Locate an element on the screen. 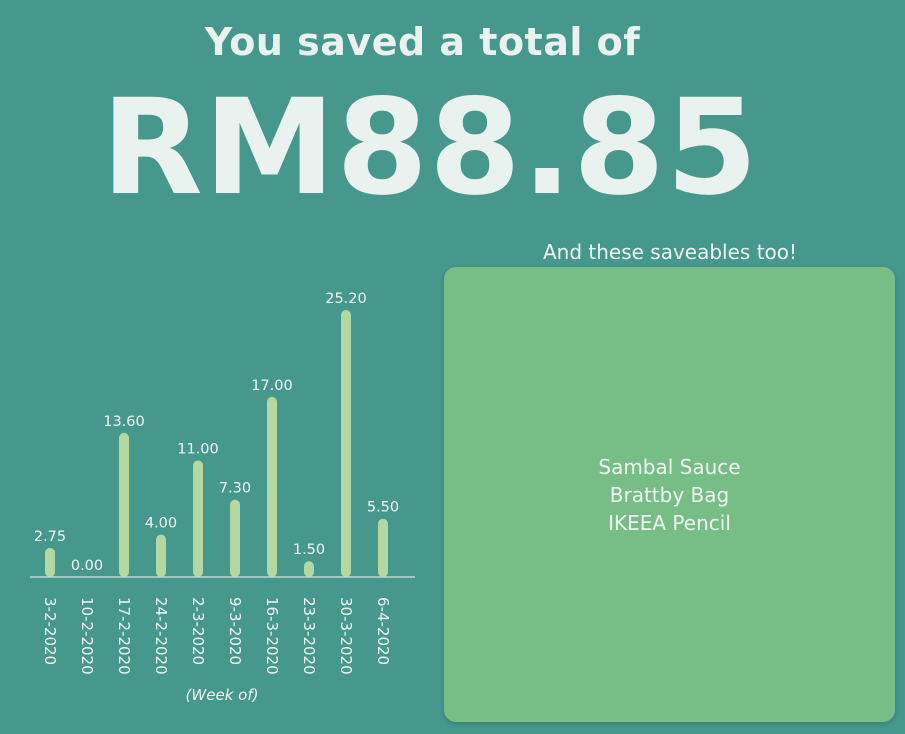 This screenshot has height=734, width=905. x-tick-label: 16-3-2020 is located at coordinates (272, 636).